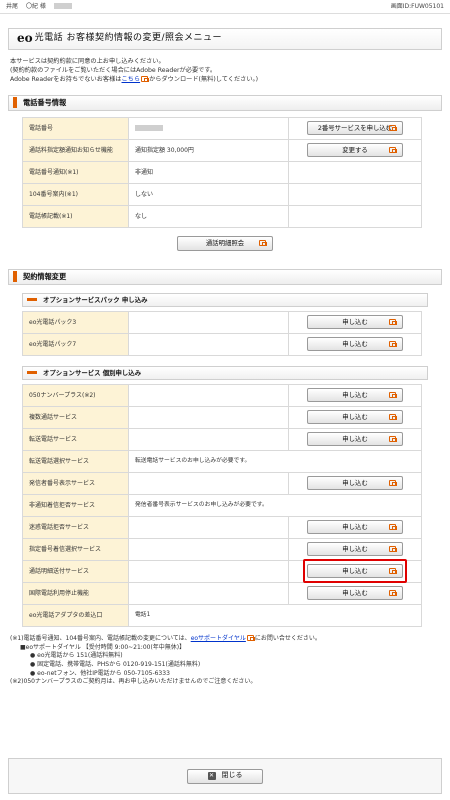 The width and height of the screenshot is (450, 800). Describe the element at coordinates (62, 5) in the screenshot. I see `user-name-masked` at that location.